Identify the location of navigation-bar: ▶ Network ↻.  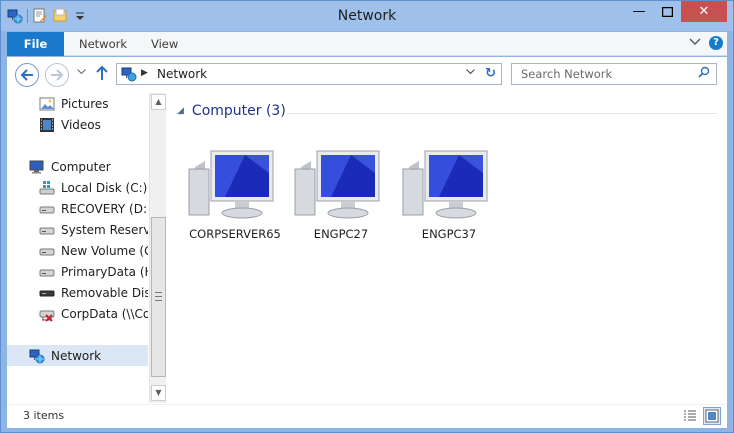
(367, 74).